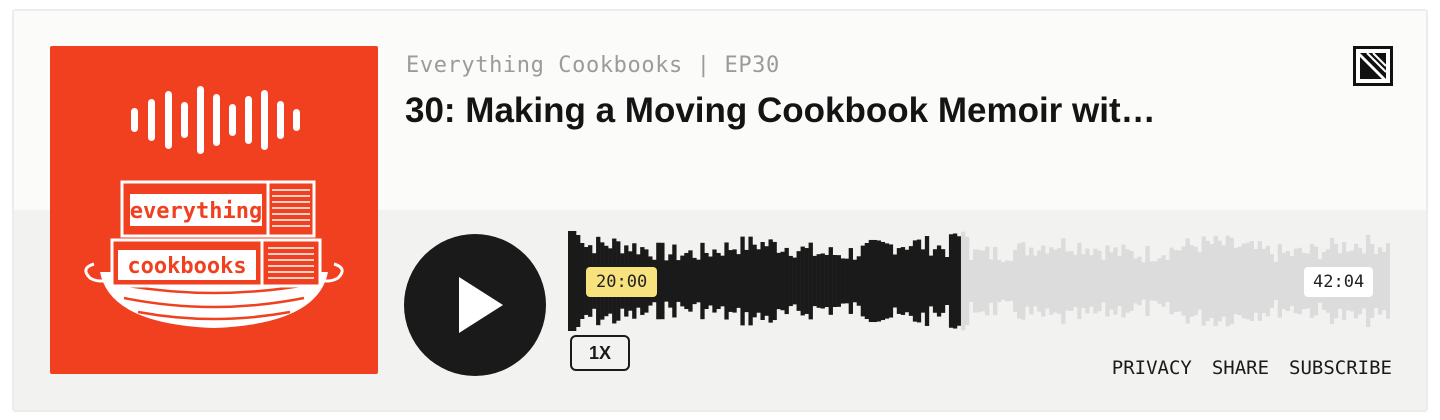 Image resolution: width=1440 pixels, height=420 pixels. Describe the element at coordinates (1339, 282) in the screenshot. I see `total-duration: 42:04` at that location.